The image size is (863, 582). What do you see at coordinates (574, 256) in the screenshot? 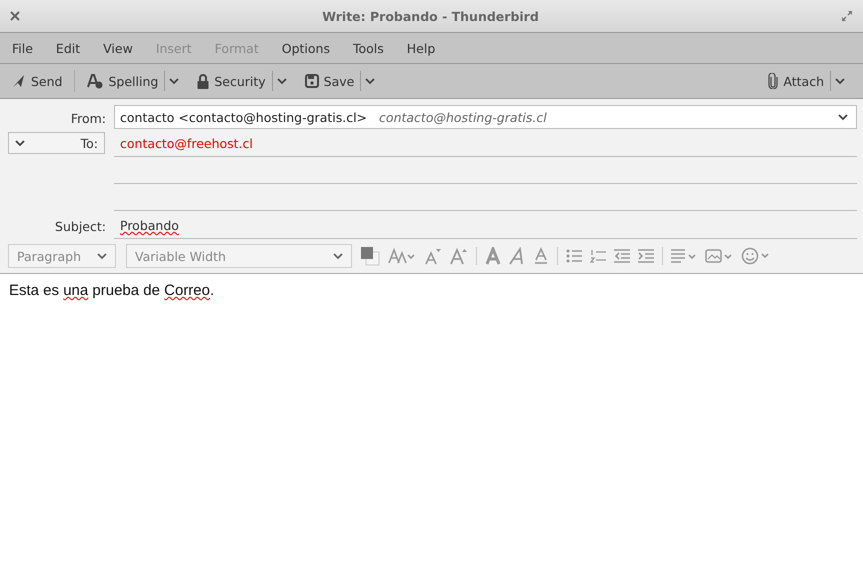
I see `bulleted-list-icon` at bounding box center [574, 256].